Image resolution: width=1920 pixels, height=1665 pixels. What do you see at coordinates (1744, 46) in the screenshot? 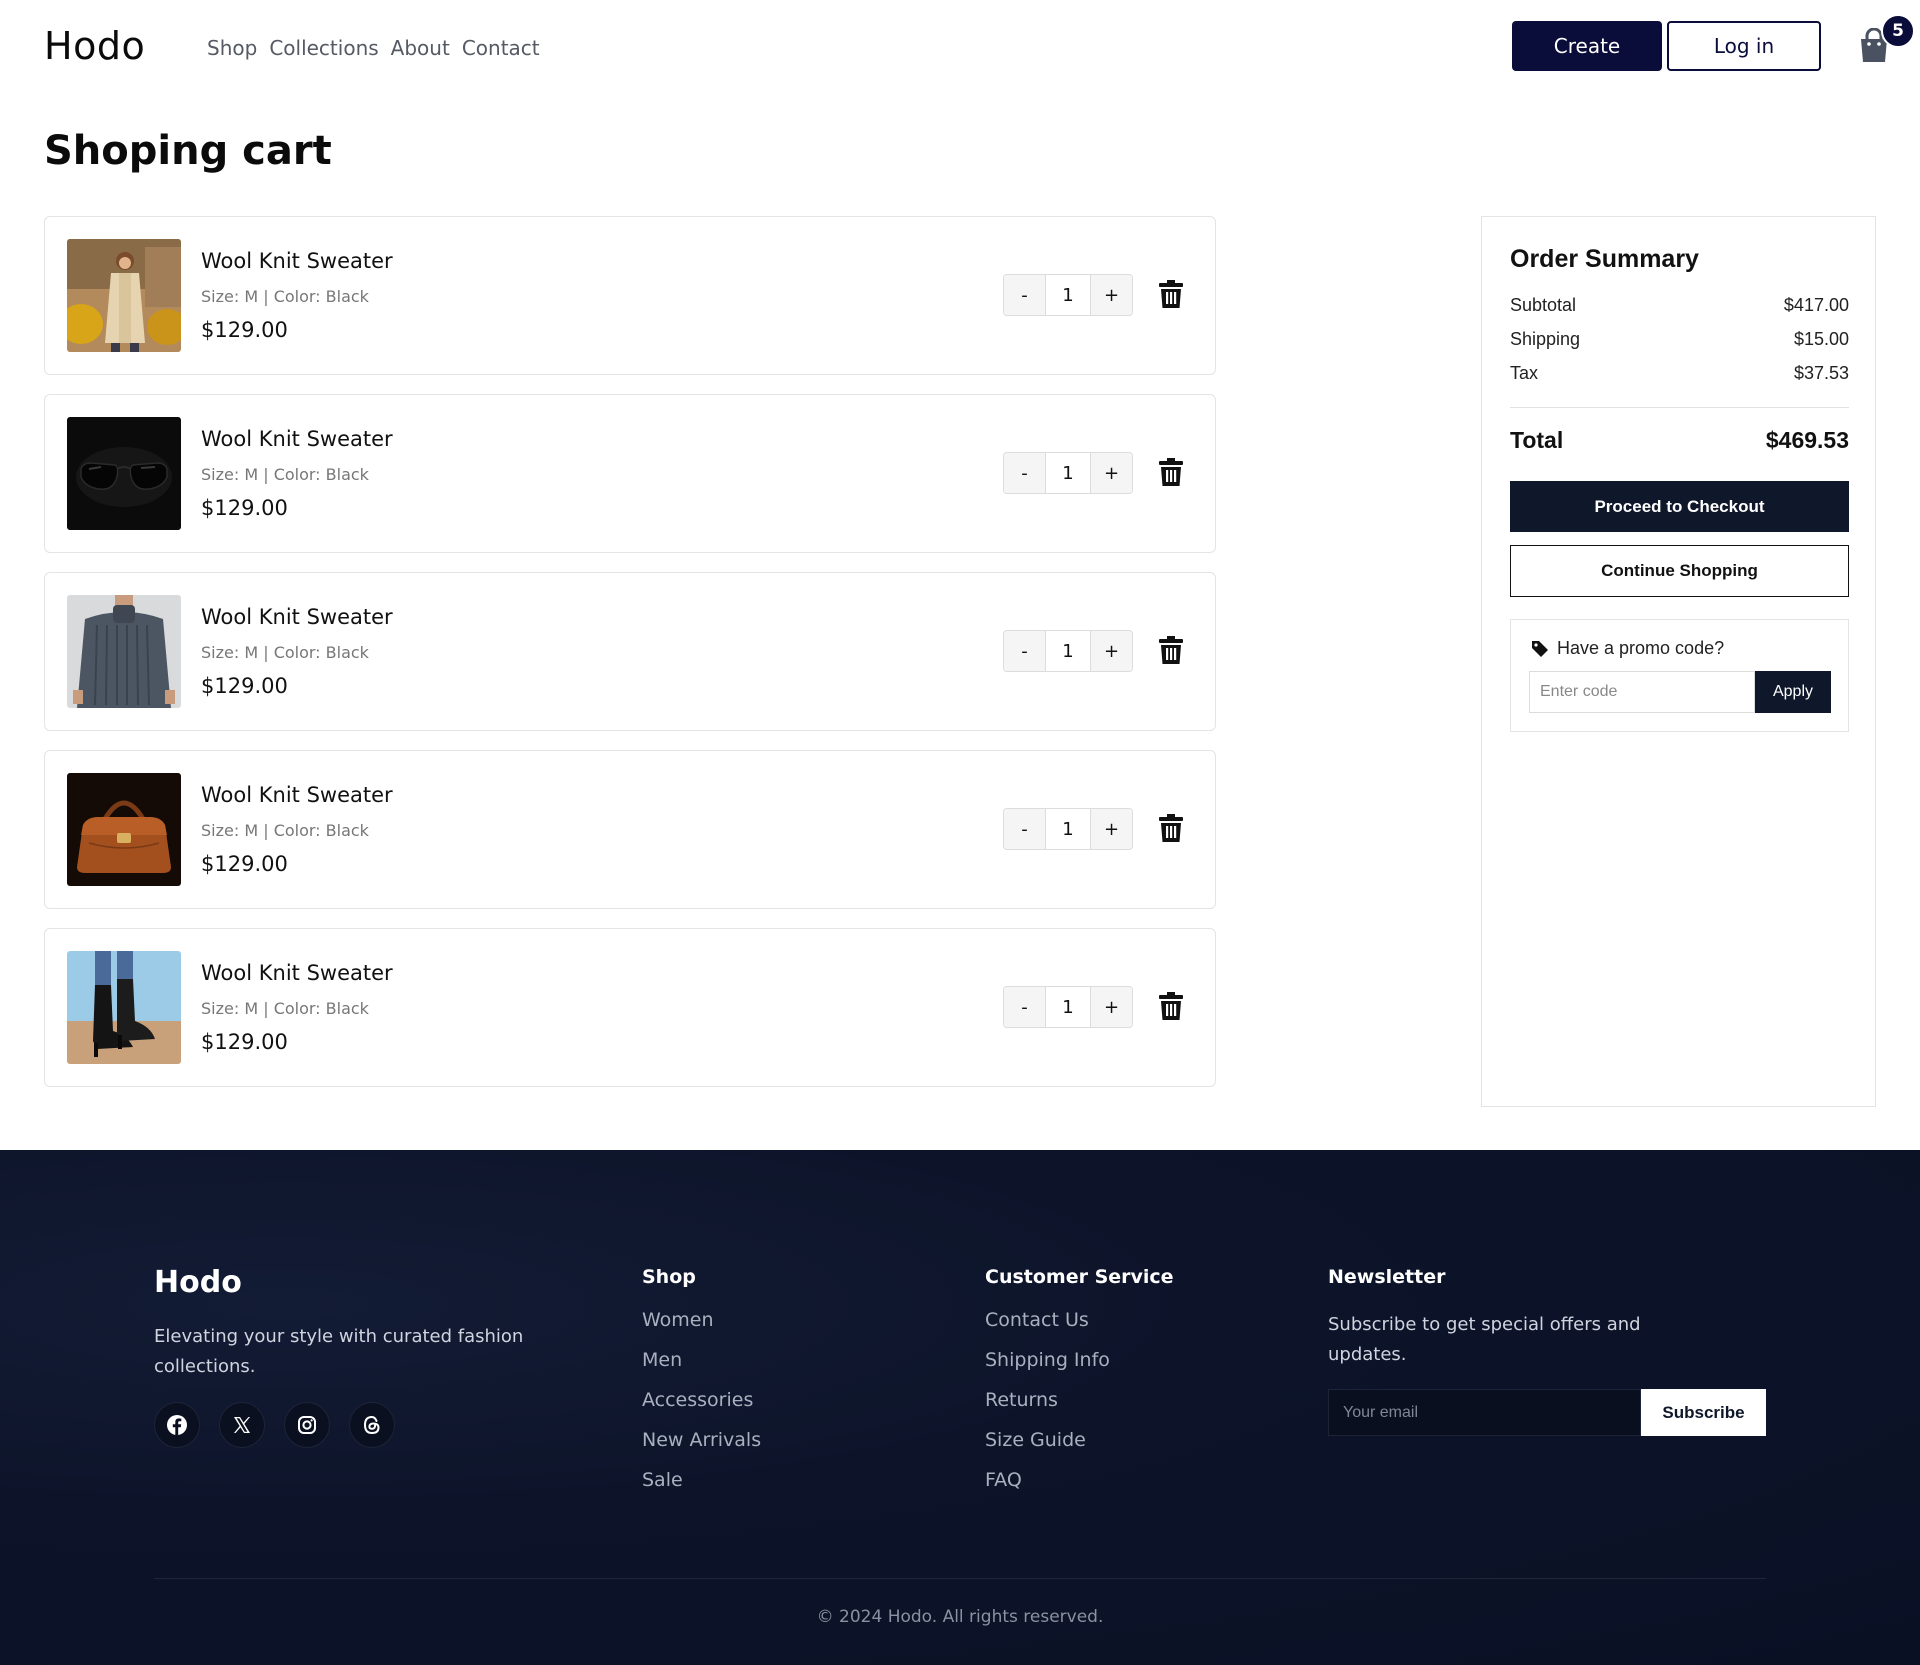
I see `login-button: Log in` at bounding box center [1744, 46].